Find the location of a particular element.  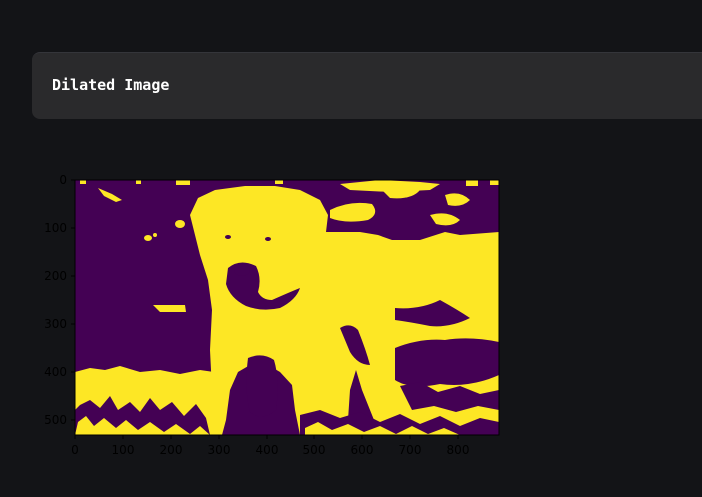

page-title: Dilated Image is located at coordinates (111, 85).